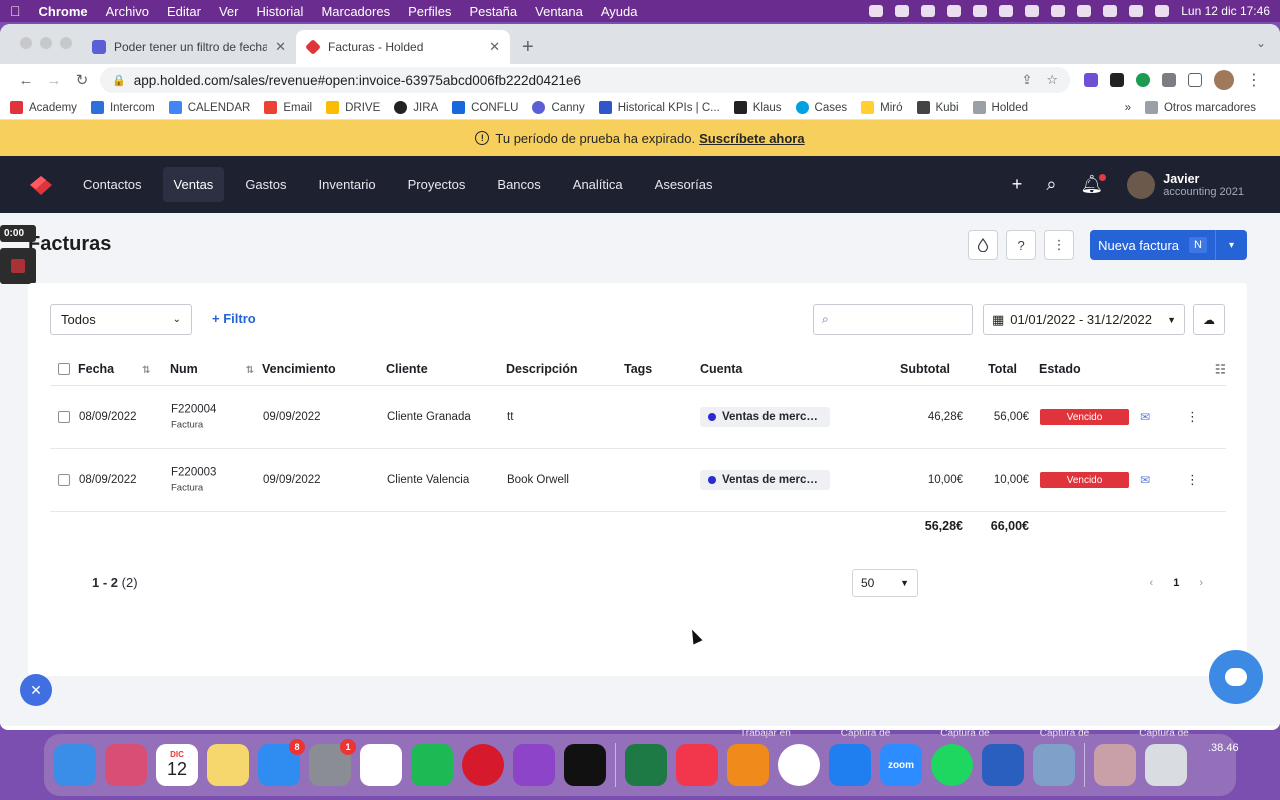  What do you see at coordinates (684, 184) in the screenshot?
I see `nav-asesorias: Asesorías` at bounding box center [684, 184].